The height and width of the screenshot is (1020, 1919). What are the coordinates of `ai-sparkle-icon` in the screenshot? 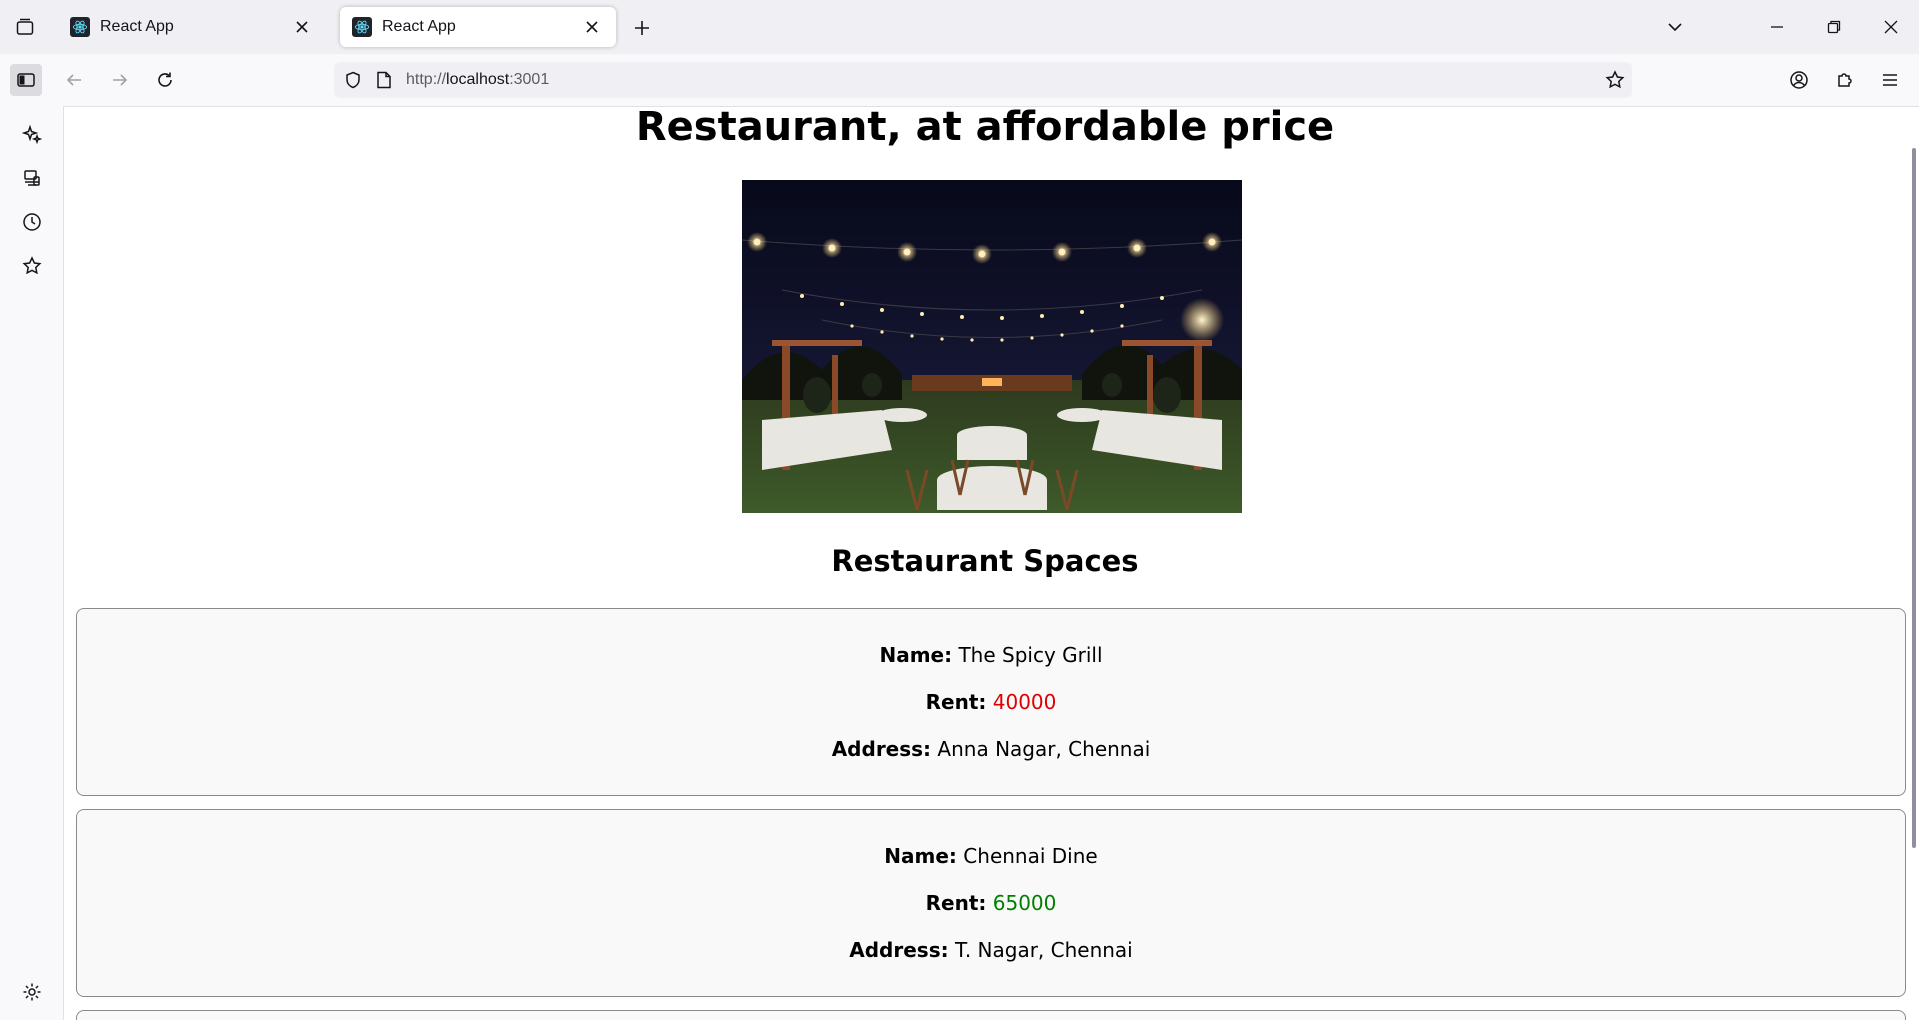 It's located at (32, 134).